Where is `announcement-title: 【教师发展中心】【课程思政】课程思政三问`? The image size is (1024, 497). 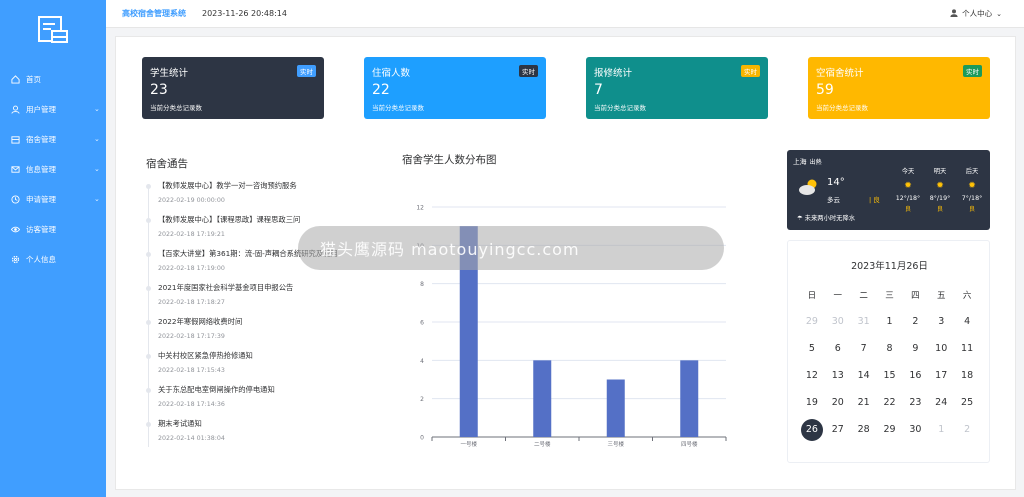
announcement-title: 【教师发展中心】【课程思政】课程思政三问 is located at coordinates (229, 219).